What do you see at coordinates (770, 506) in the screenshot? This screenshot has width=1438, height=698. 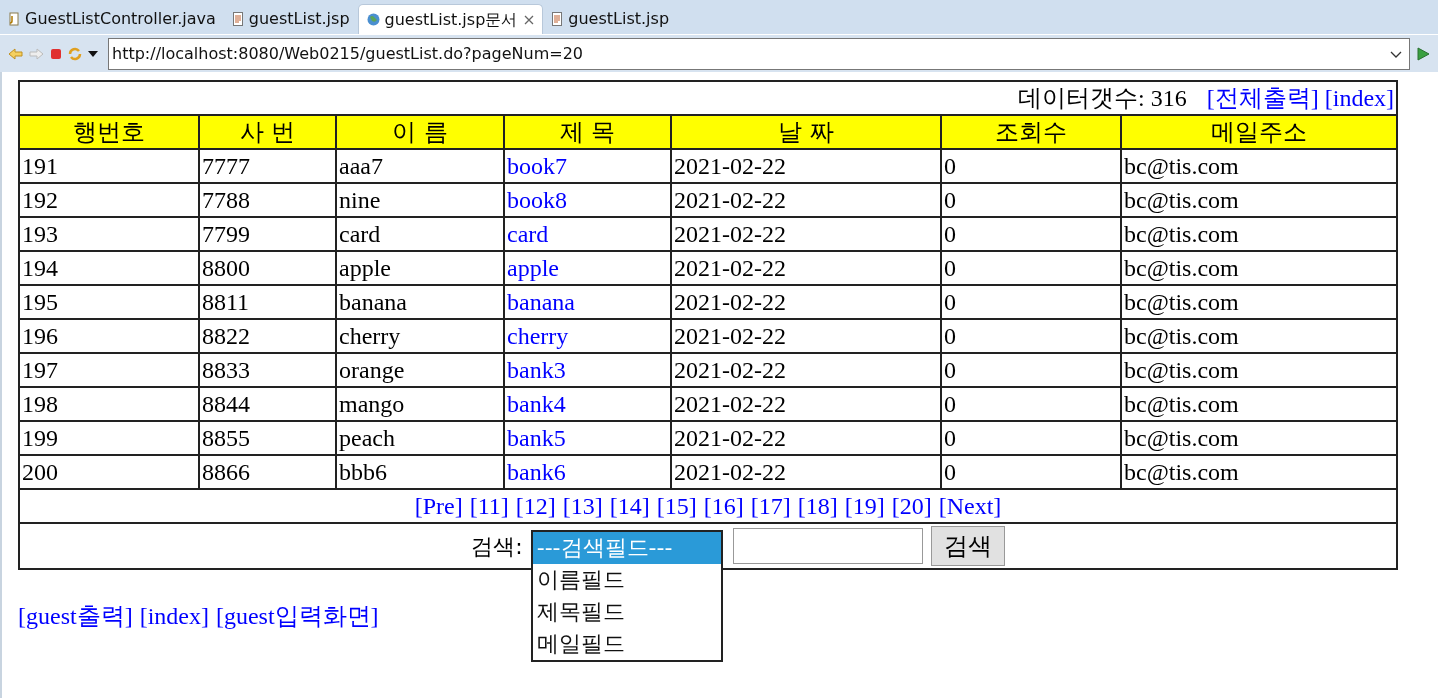 I see `page-link: [17]` at bounding box center [770, 506].